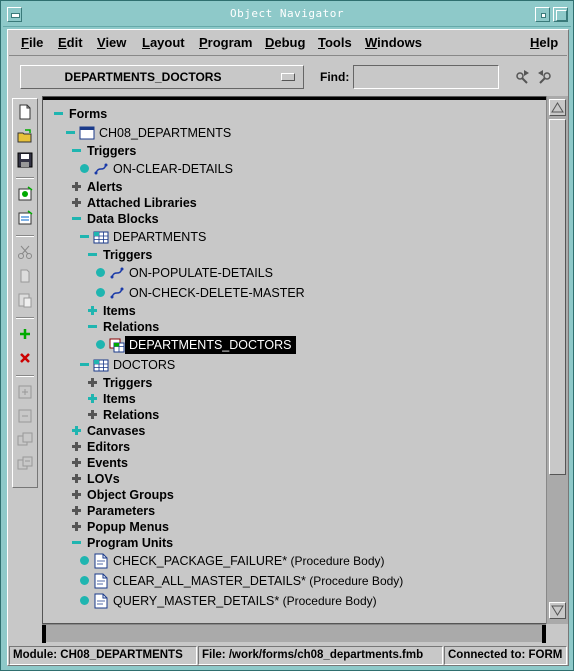 Image resolution: width=574 pixels, height=671 pixels. I want to click on tree-node-label: Canvases, so click(116, 431).